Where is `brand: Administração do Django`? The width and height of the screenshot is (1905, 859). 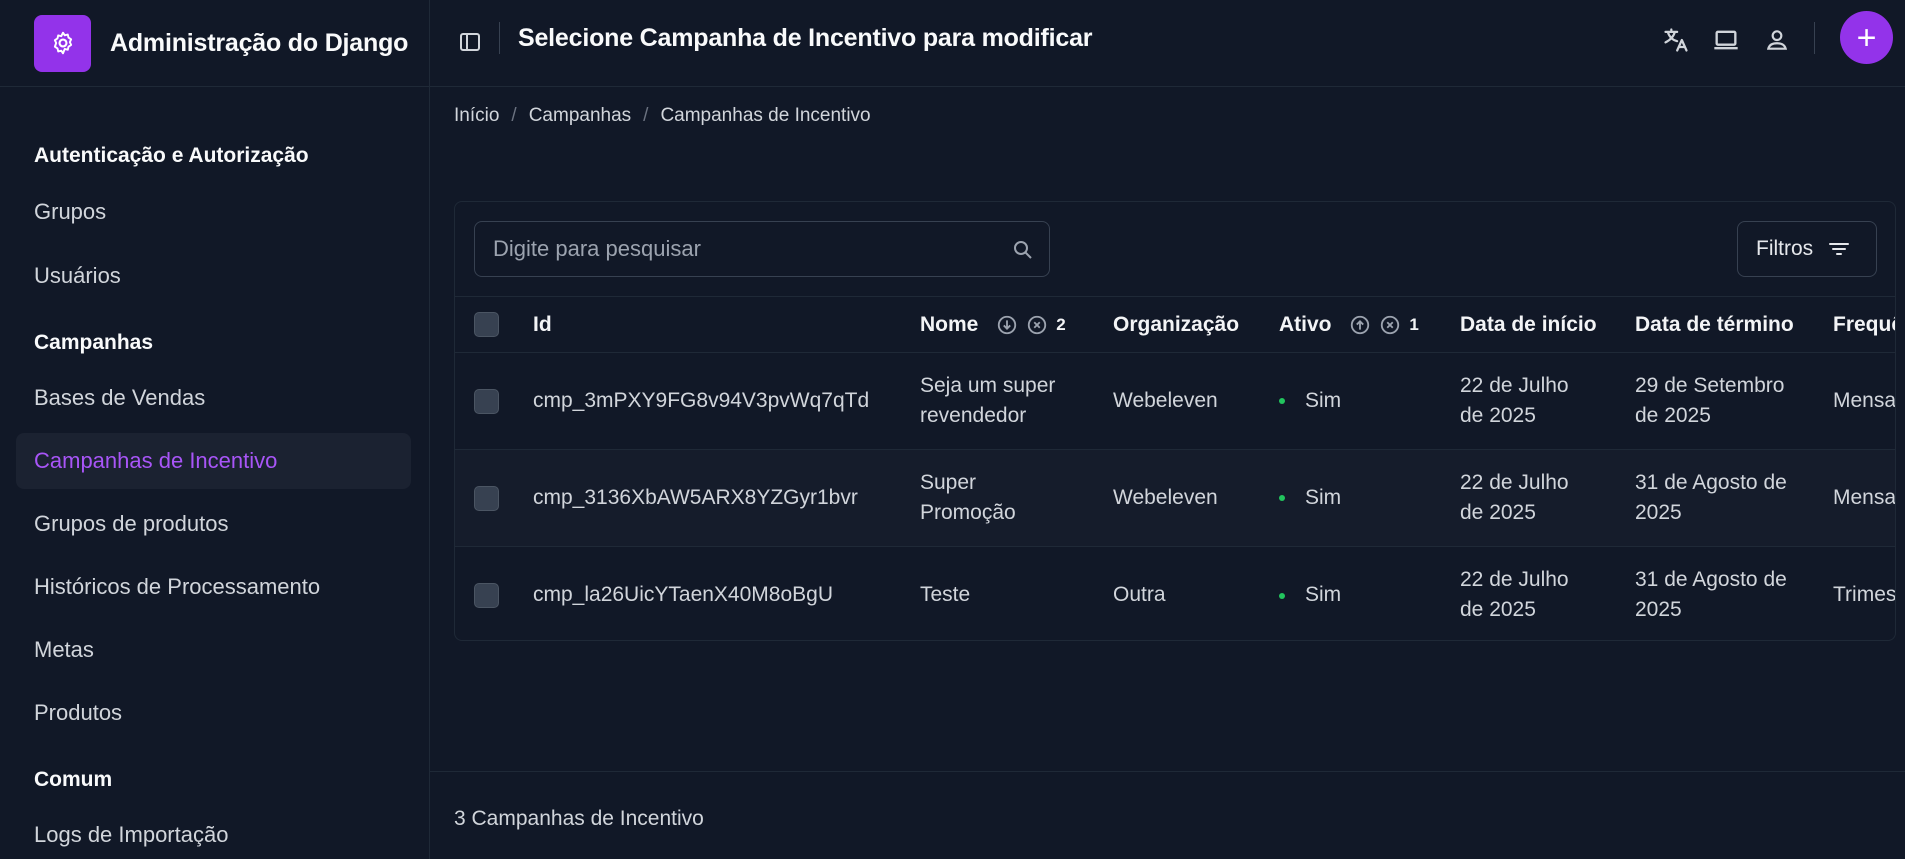
brand: Administração do Django is located at coordinates (214, 43).